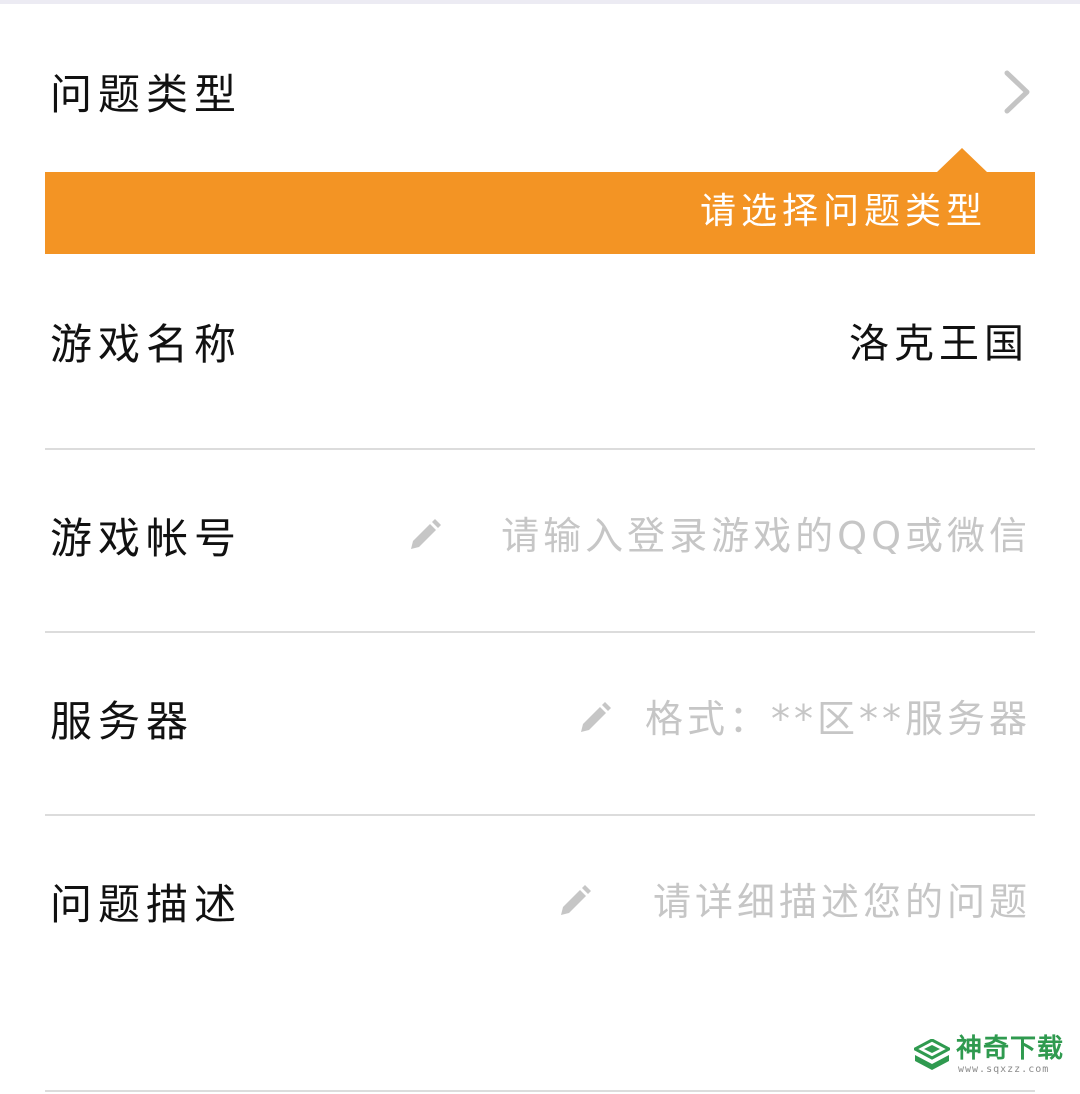 This screenshot has height=1094, width=1080. I want to click on game-name-value: 洛克王国, so click(939, 344).